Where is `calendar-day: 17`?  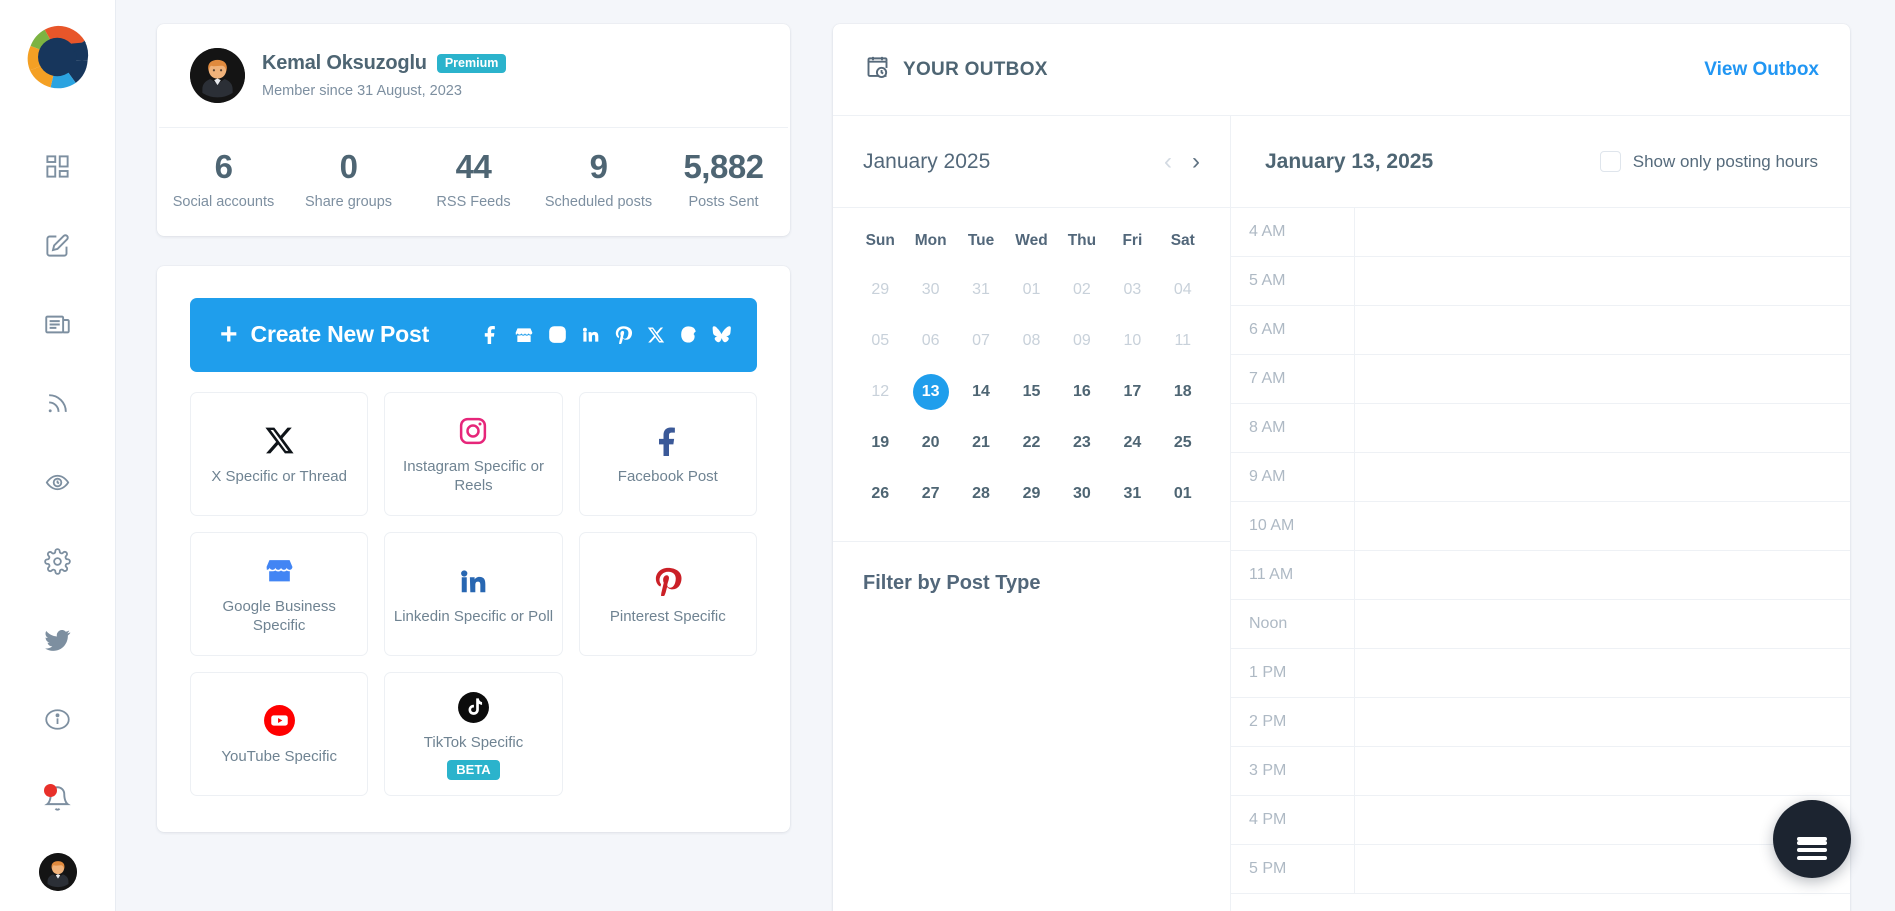 calendar-day: 17 is located at coordinates (1132, 391).